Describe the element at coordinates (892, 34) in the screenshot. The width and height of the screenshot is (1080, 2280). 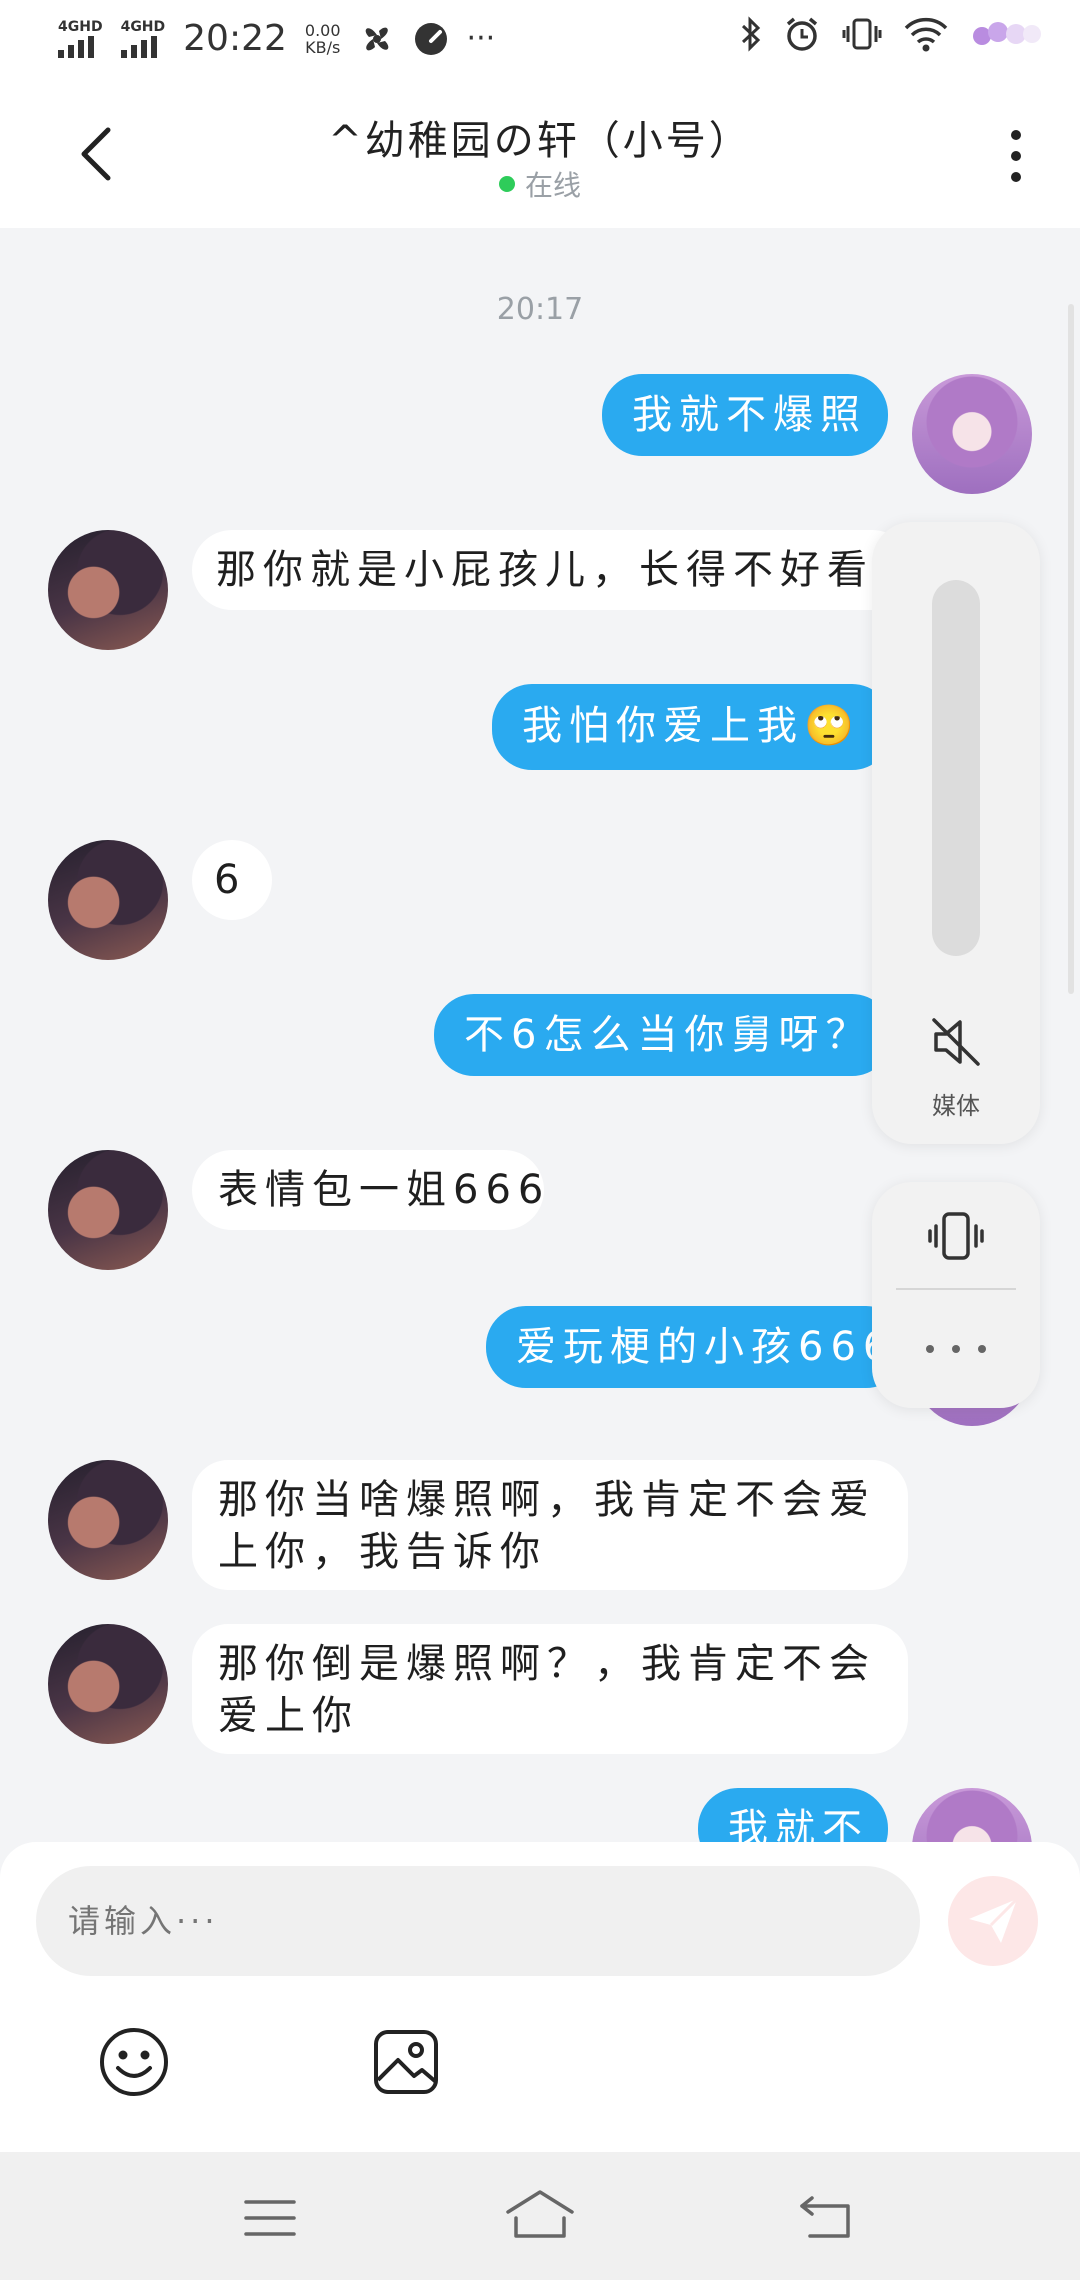
I see `status-right` at that location.